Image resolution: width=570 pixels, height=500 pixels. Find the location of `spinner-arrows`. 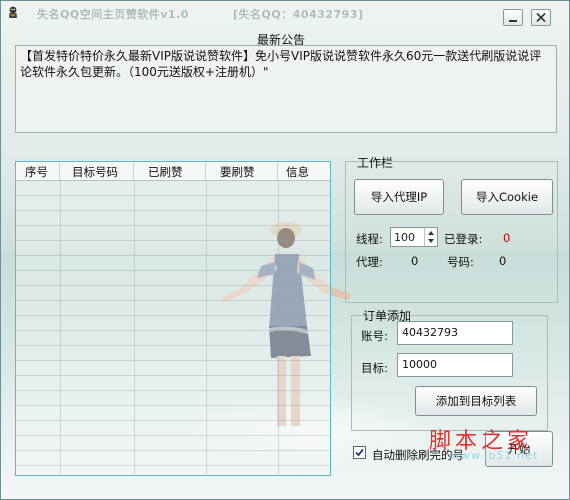

spinner-arrows is located at coordinates (430, 237).